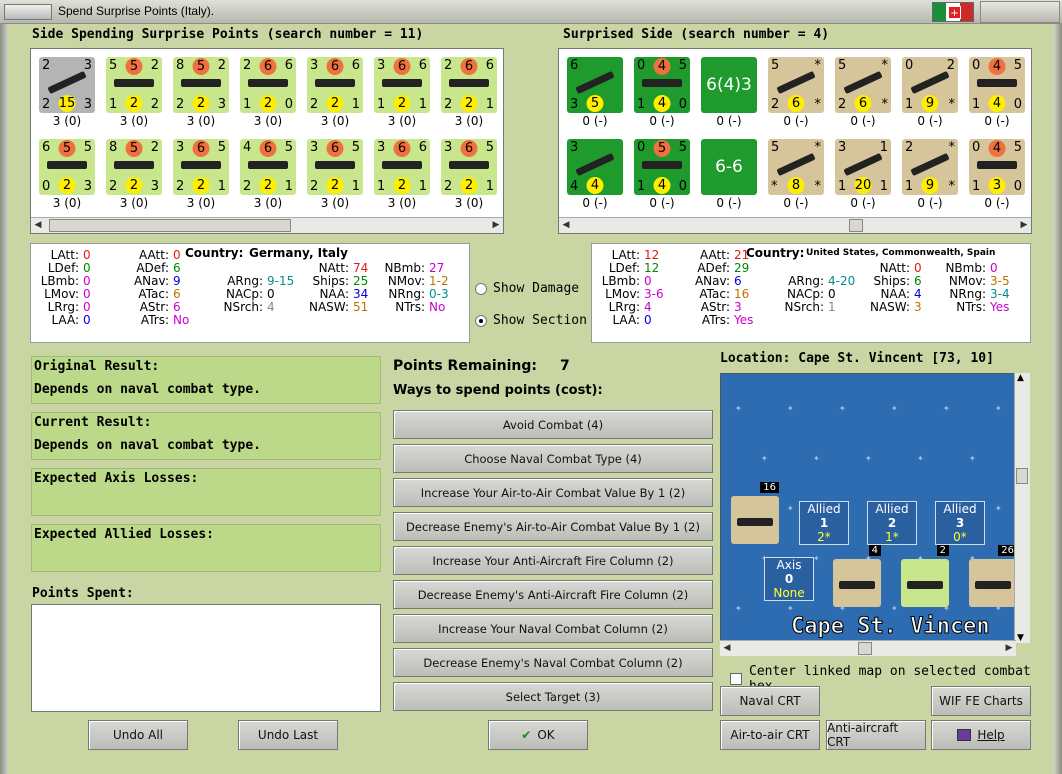 This screenshot has width=1062, height=774. What do you see at coordinates (952, 147) in the screenshot?
I see `counter-value: *` at bounding box center [952, 147].